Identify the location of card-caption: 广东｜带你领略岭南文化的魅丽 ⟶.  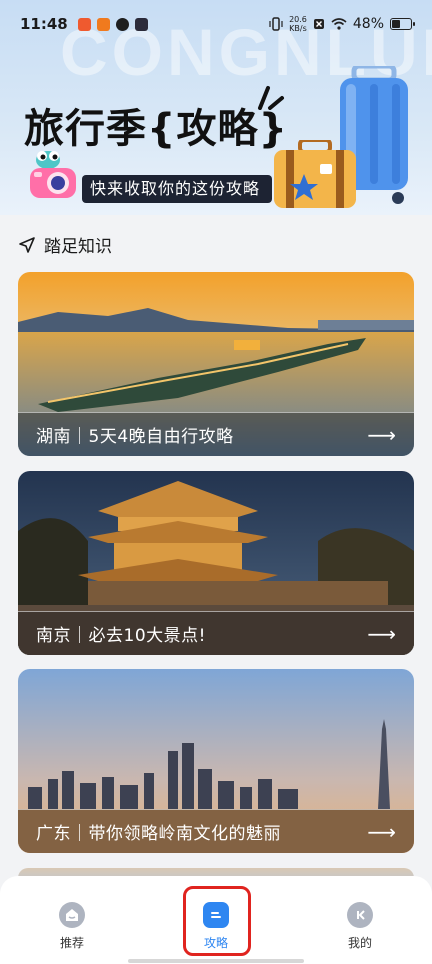
(216, 831).